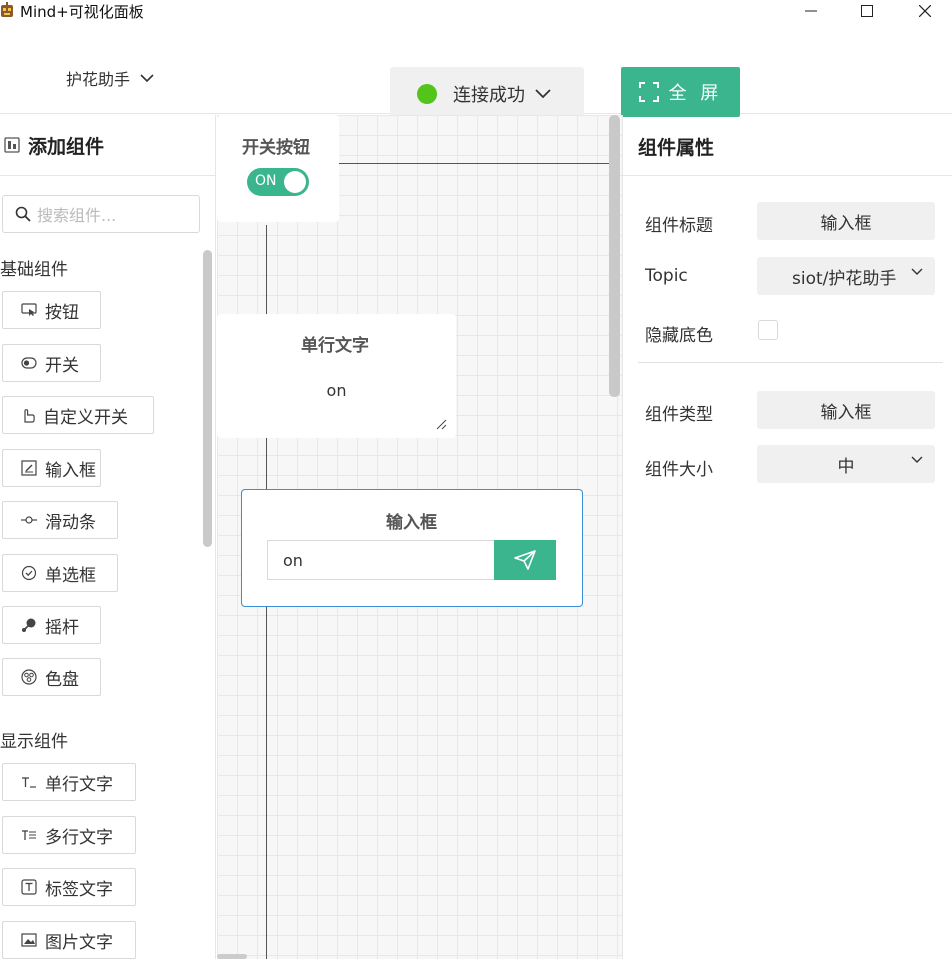 This screenshot has height=959, width=952. I want to click on component-image-text: 图片文字, so click(69, 940).